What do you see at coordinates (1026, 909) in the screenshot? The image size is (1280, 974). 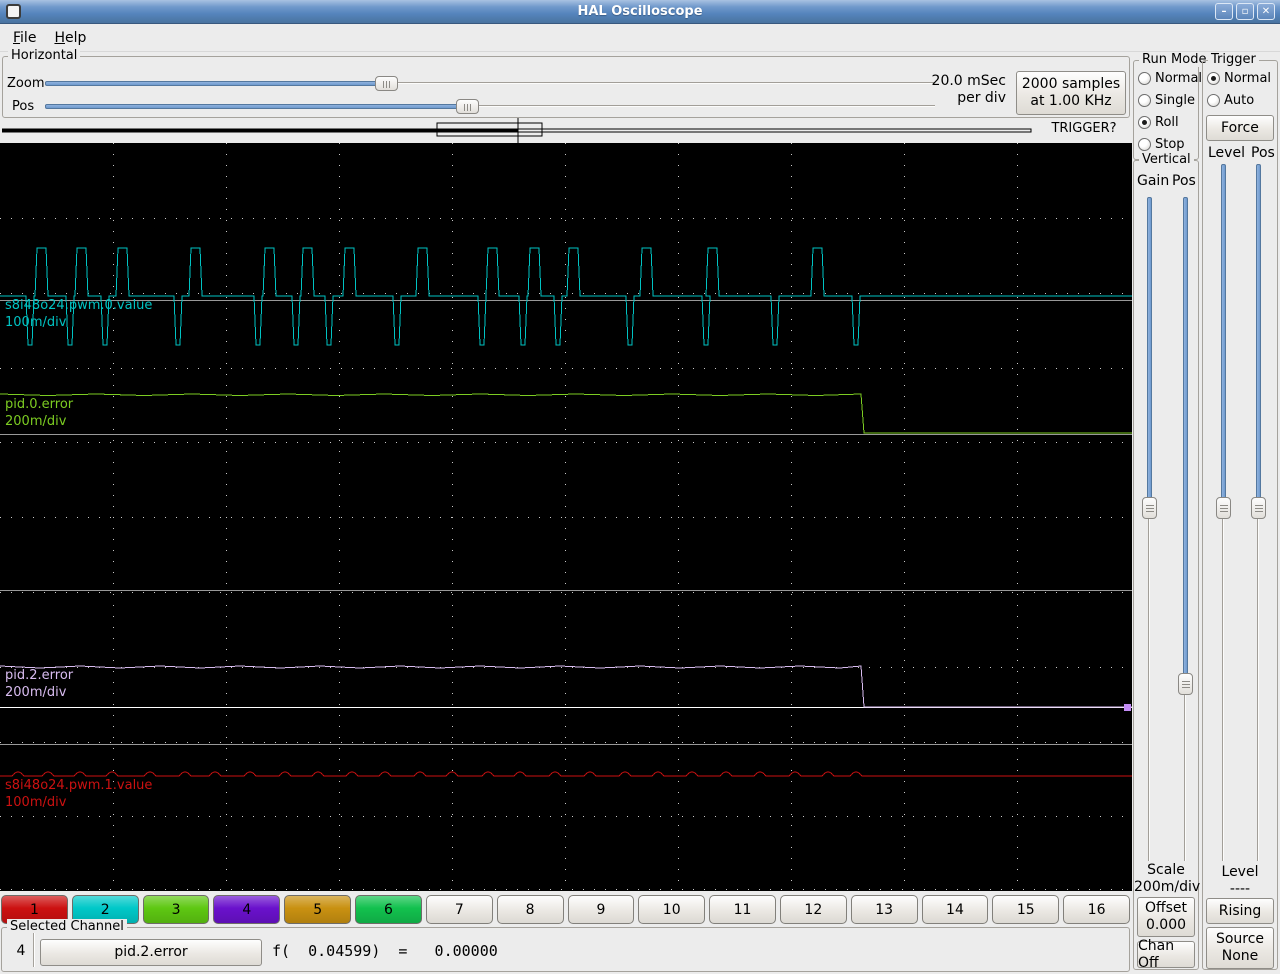 I see `channel-button-15: 15` at bounding box center [1026, 909].